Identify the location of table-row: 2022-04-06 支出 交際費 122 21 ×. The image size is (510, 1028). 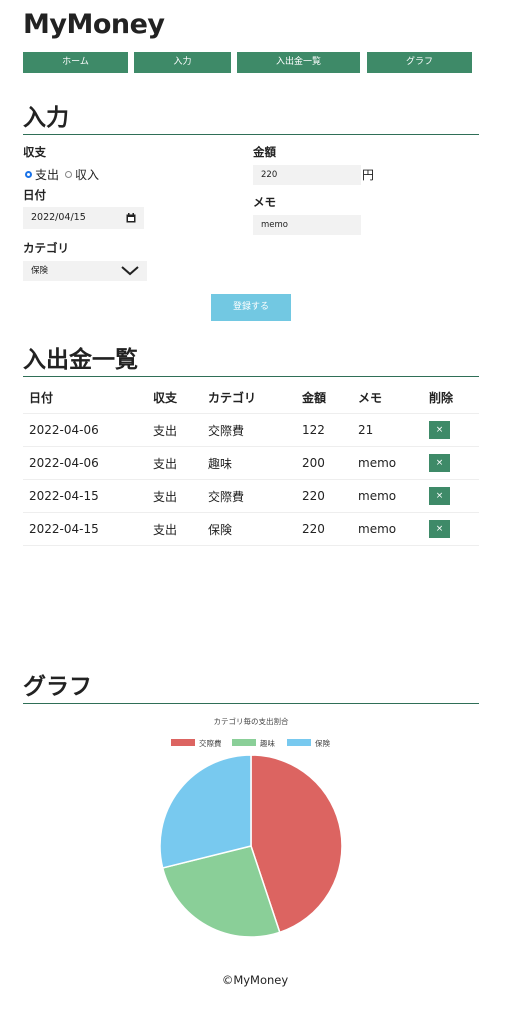
(251, 430).